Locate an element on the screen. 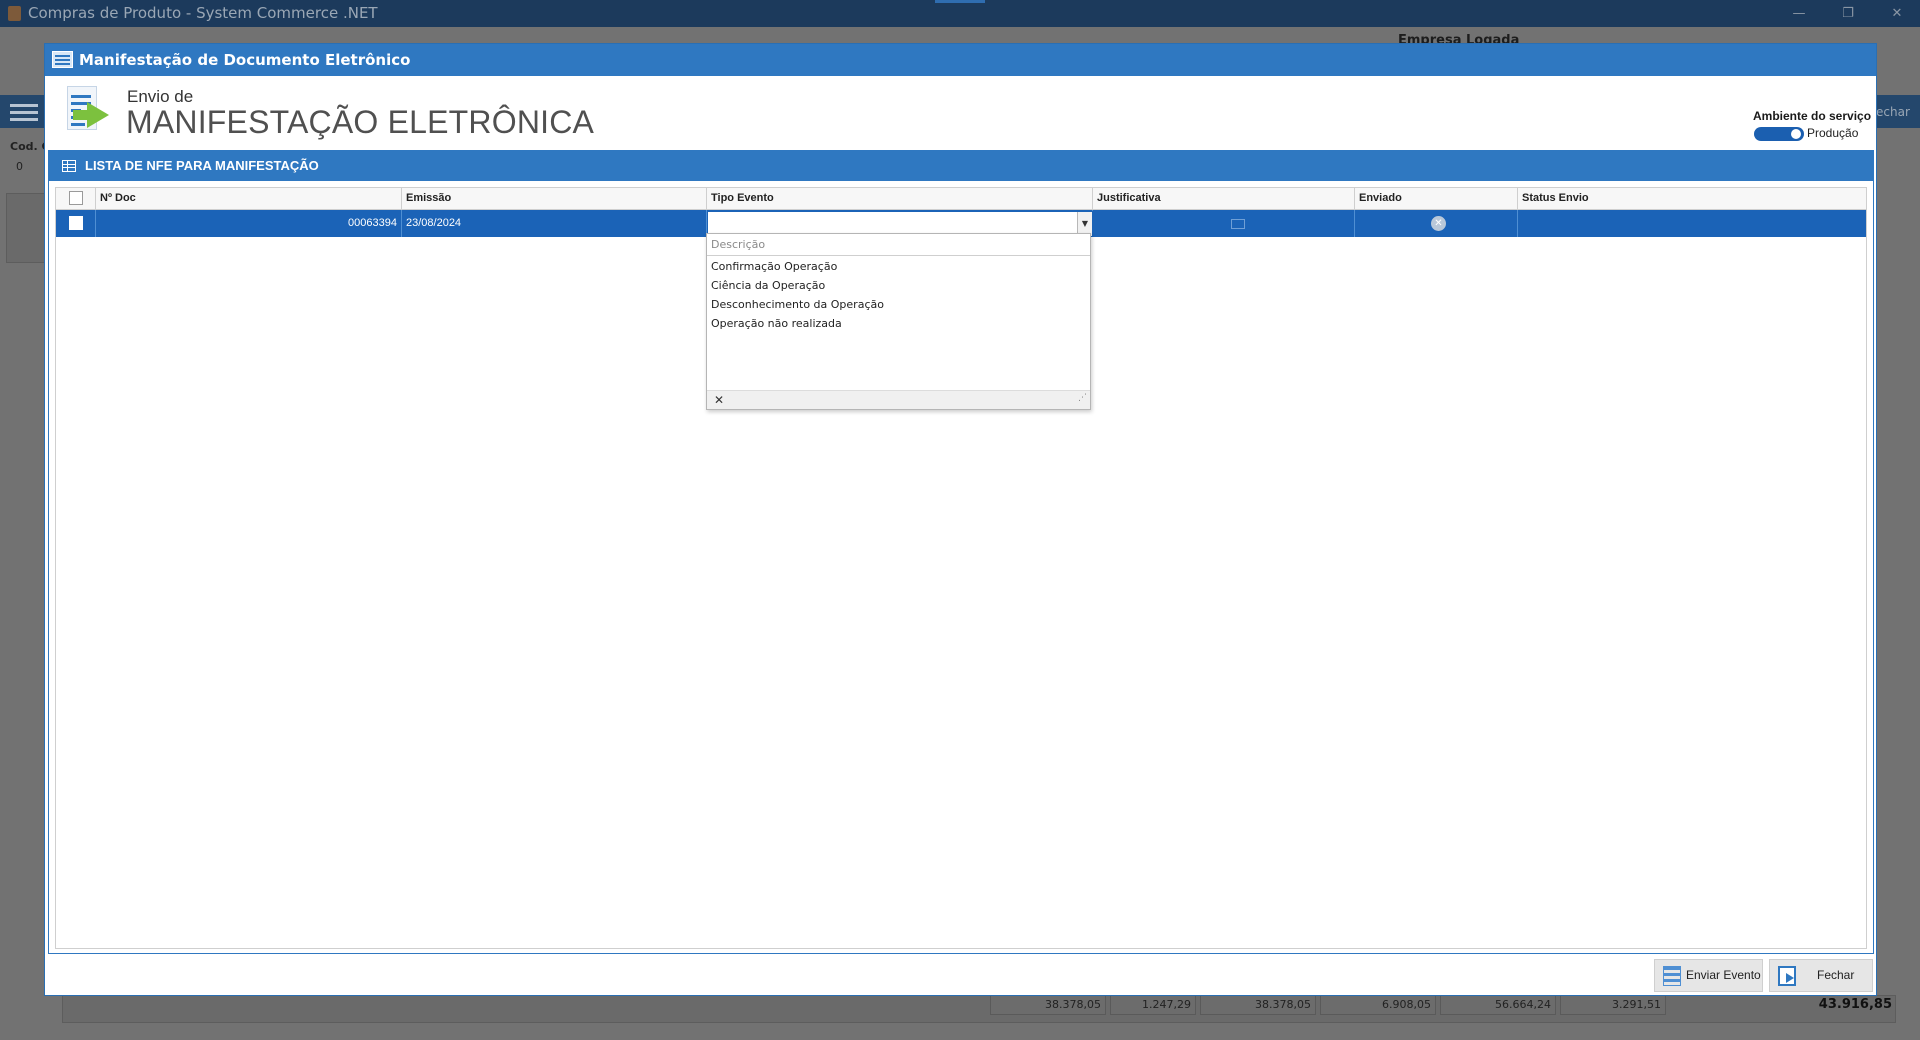 This screenshot has width=1920, height=1040. cell-emissao: 23/08/2024 is located at coordinates (554, 223).